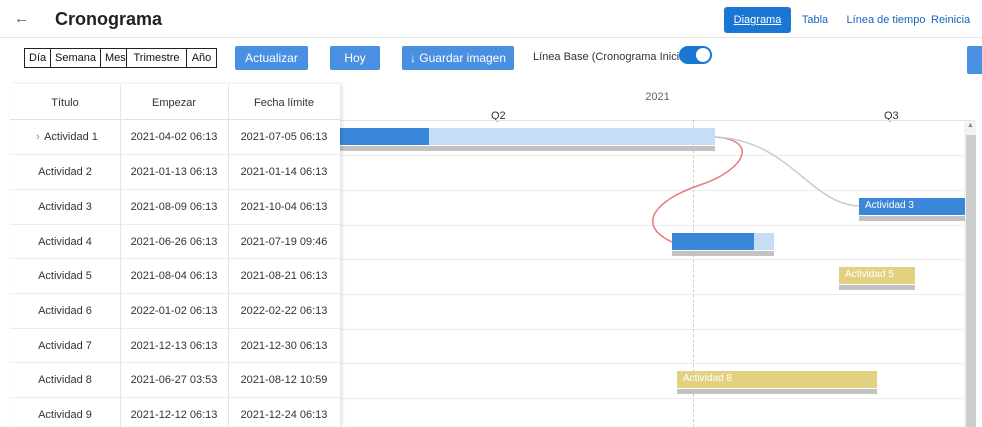 The width and height of the screenshot is (982, 427). Describe the element at coordinates (65, 311) in the screenshot. I see `cell-title: Actividad 6` at that location.